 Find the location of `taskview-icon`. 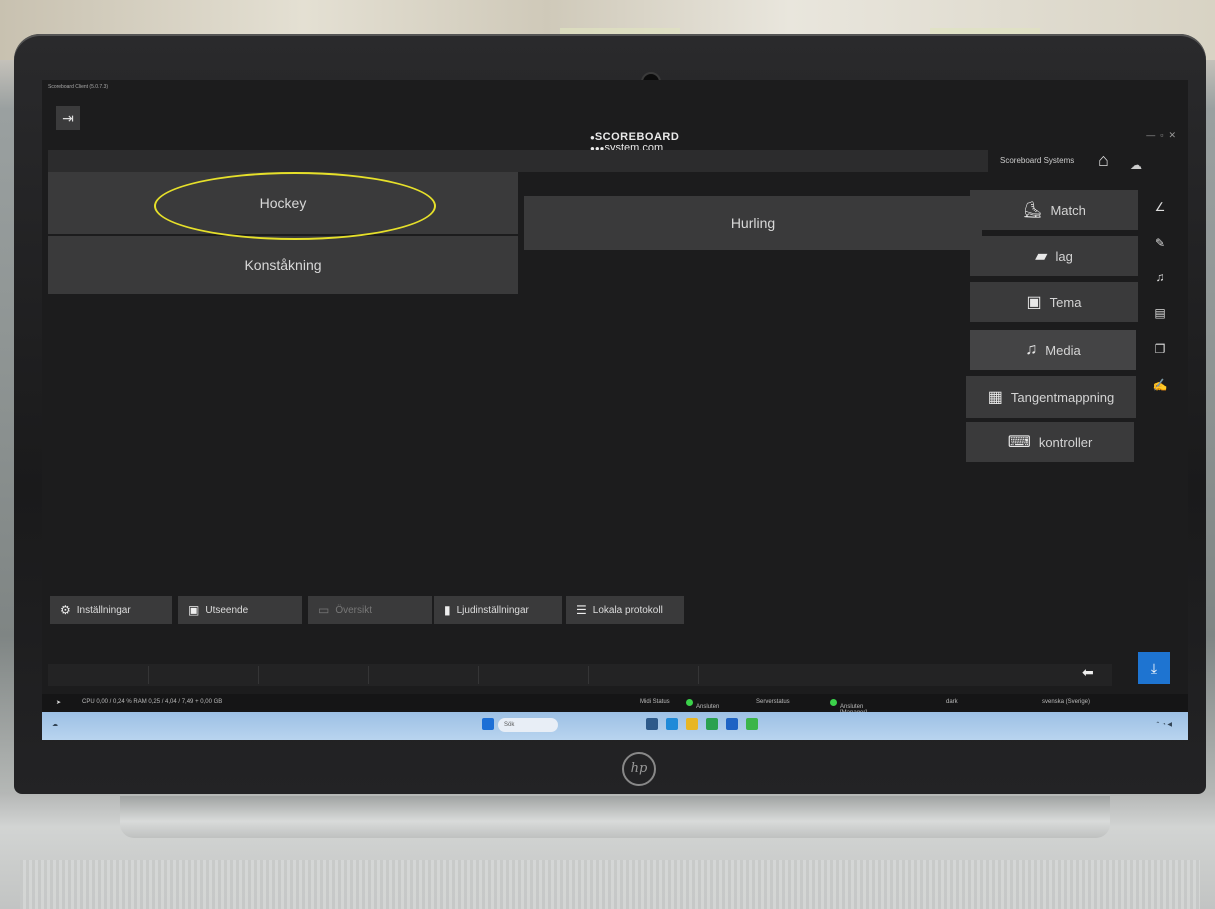

taskview-icon is located at coordinates (652, 724).